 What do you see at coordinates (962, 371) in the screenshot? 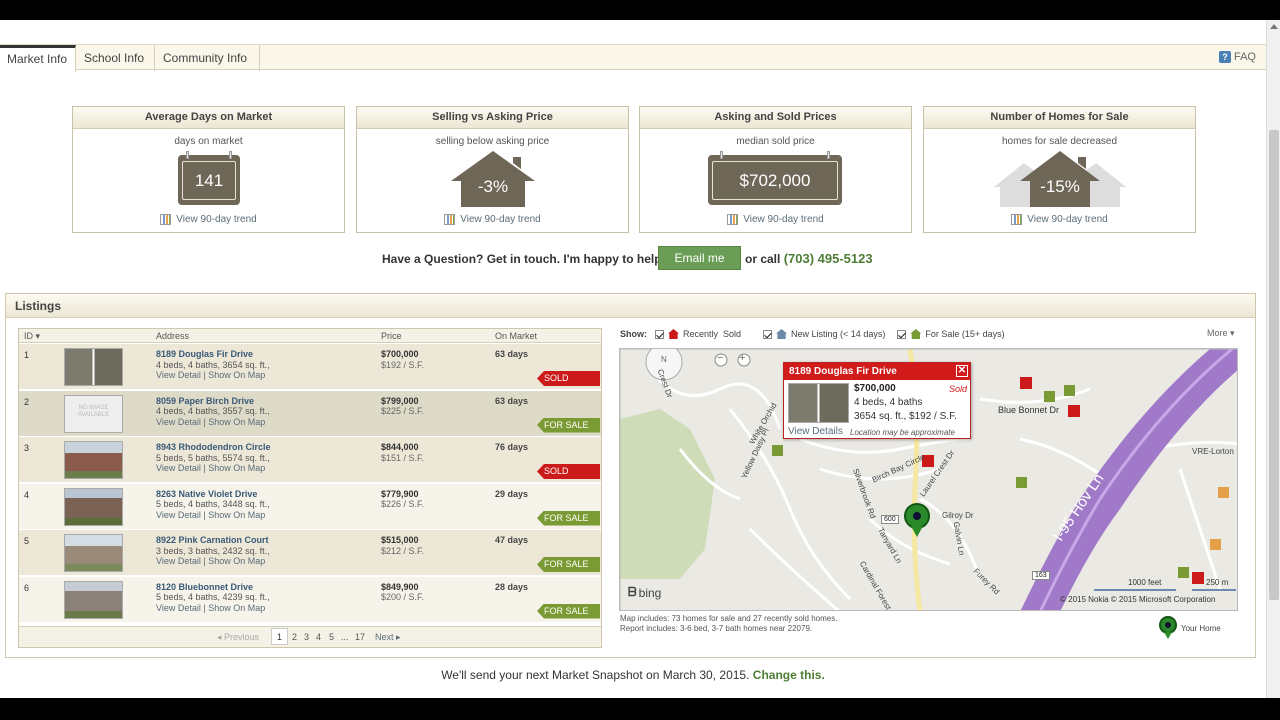
I see `close-icon: ✕` at bounding box center [962, 371].